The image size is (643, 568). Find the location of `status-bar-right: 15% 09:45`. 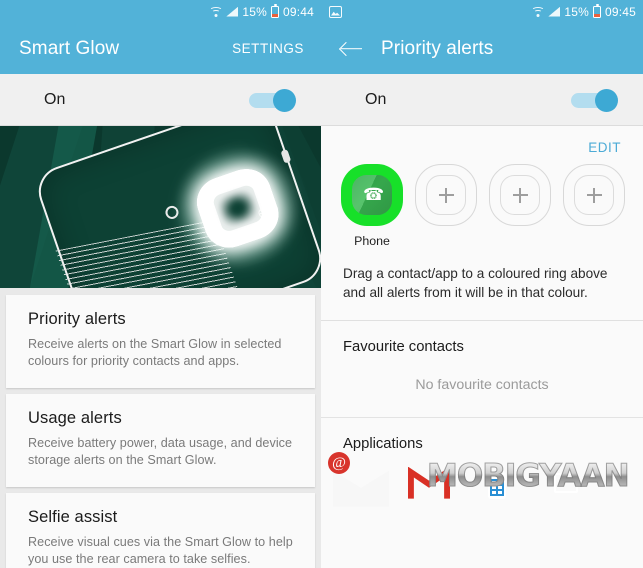

status-bar-right: 15% 09:45 is located at coordinates (482, 11).